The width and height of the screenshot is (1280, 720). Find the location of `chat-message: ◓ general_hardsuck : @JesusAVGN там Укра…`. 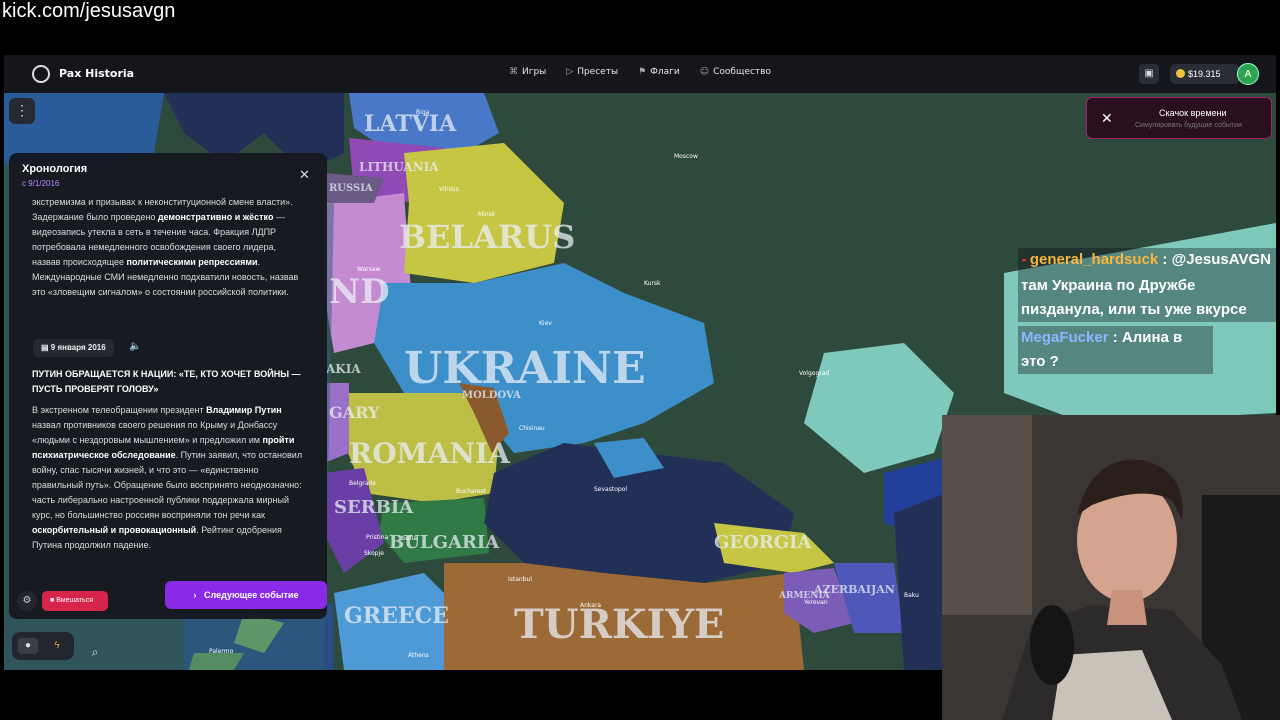

chat-message: ◓ general_hardsuck : @JesusAVGN там Укра… is located at coordinates (1149, 285).